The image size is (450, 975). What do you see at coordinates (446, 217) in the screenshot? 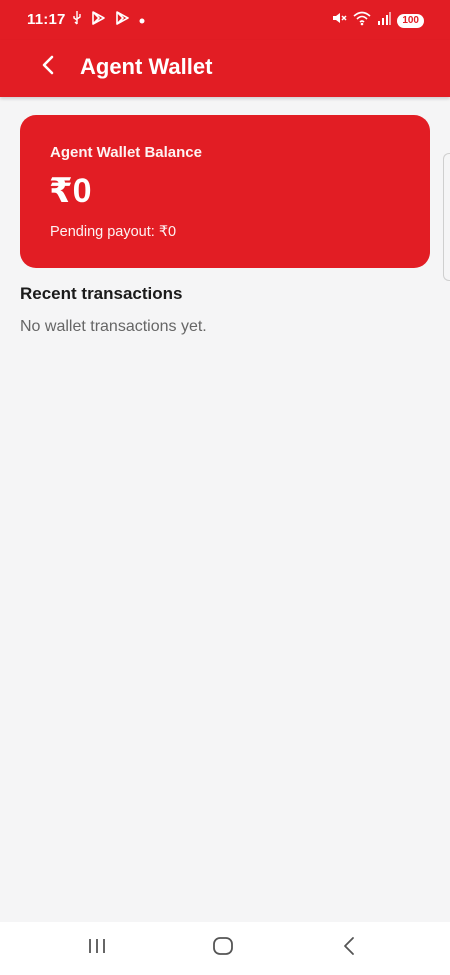
I see `next-card-edge` at bounding box center [446, 217].